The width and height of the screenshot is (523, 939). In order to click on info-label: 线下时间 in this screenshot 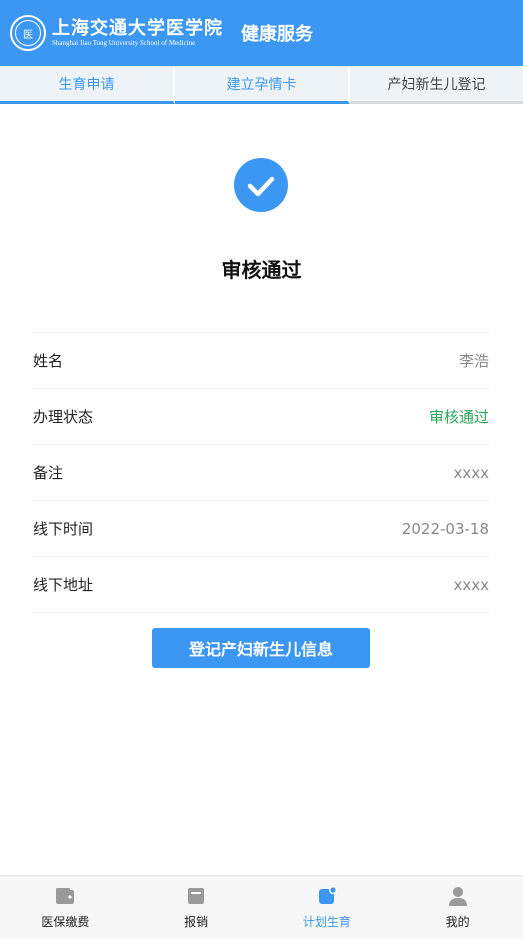, I will do `click(63, 529)`.